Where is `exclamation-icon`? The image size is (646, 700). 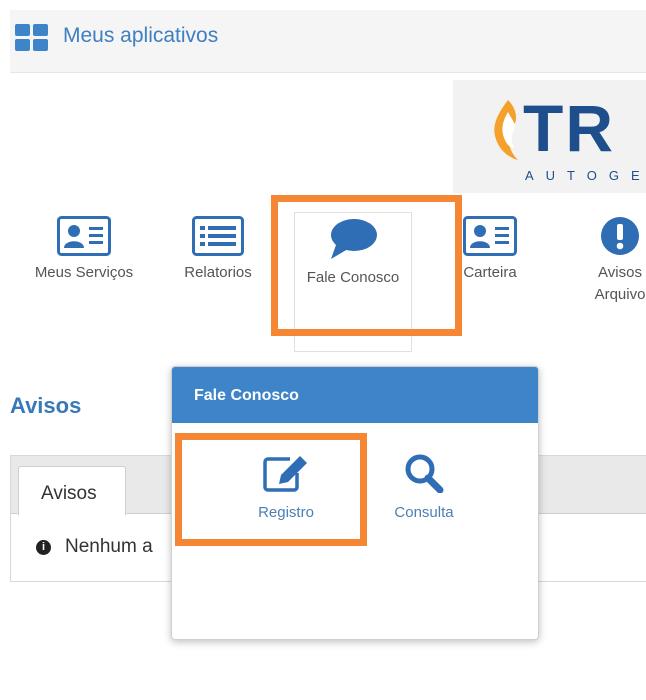
exclamation-icon is located at coordinates (620, 236).